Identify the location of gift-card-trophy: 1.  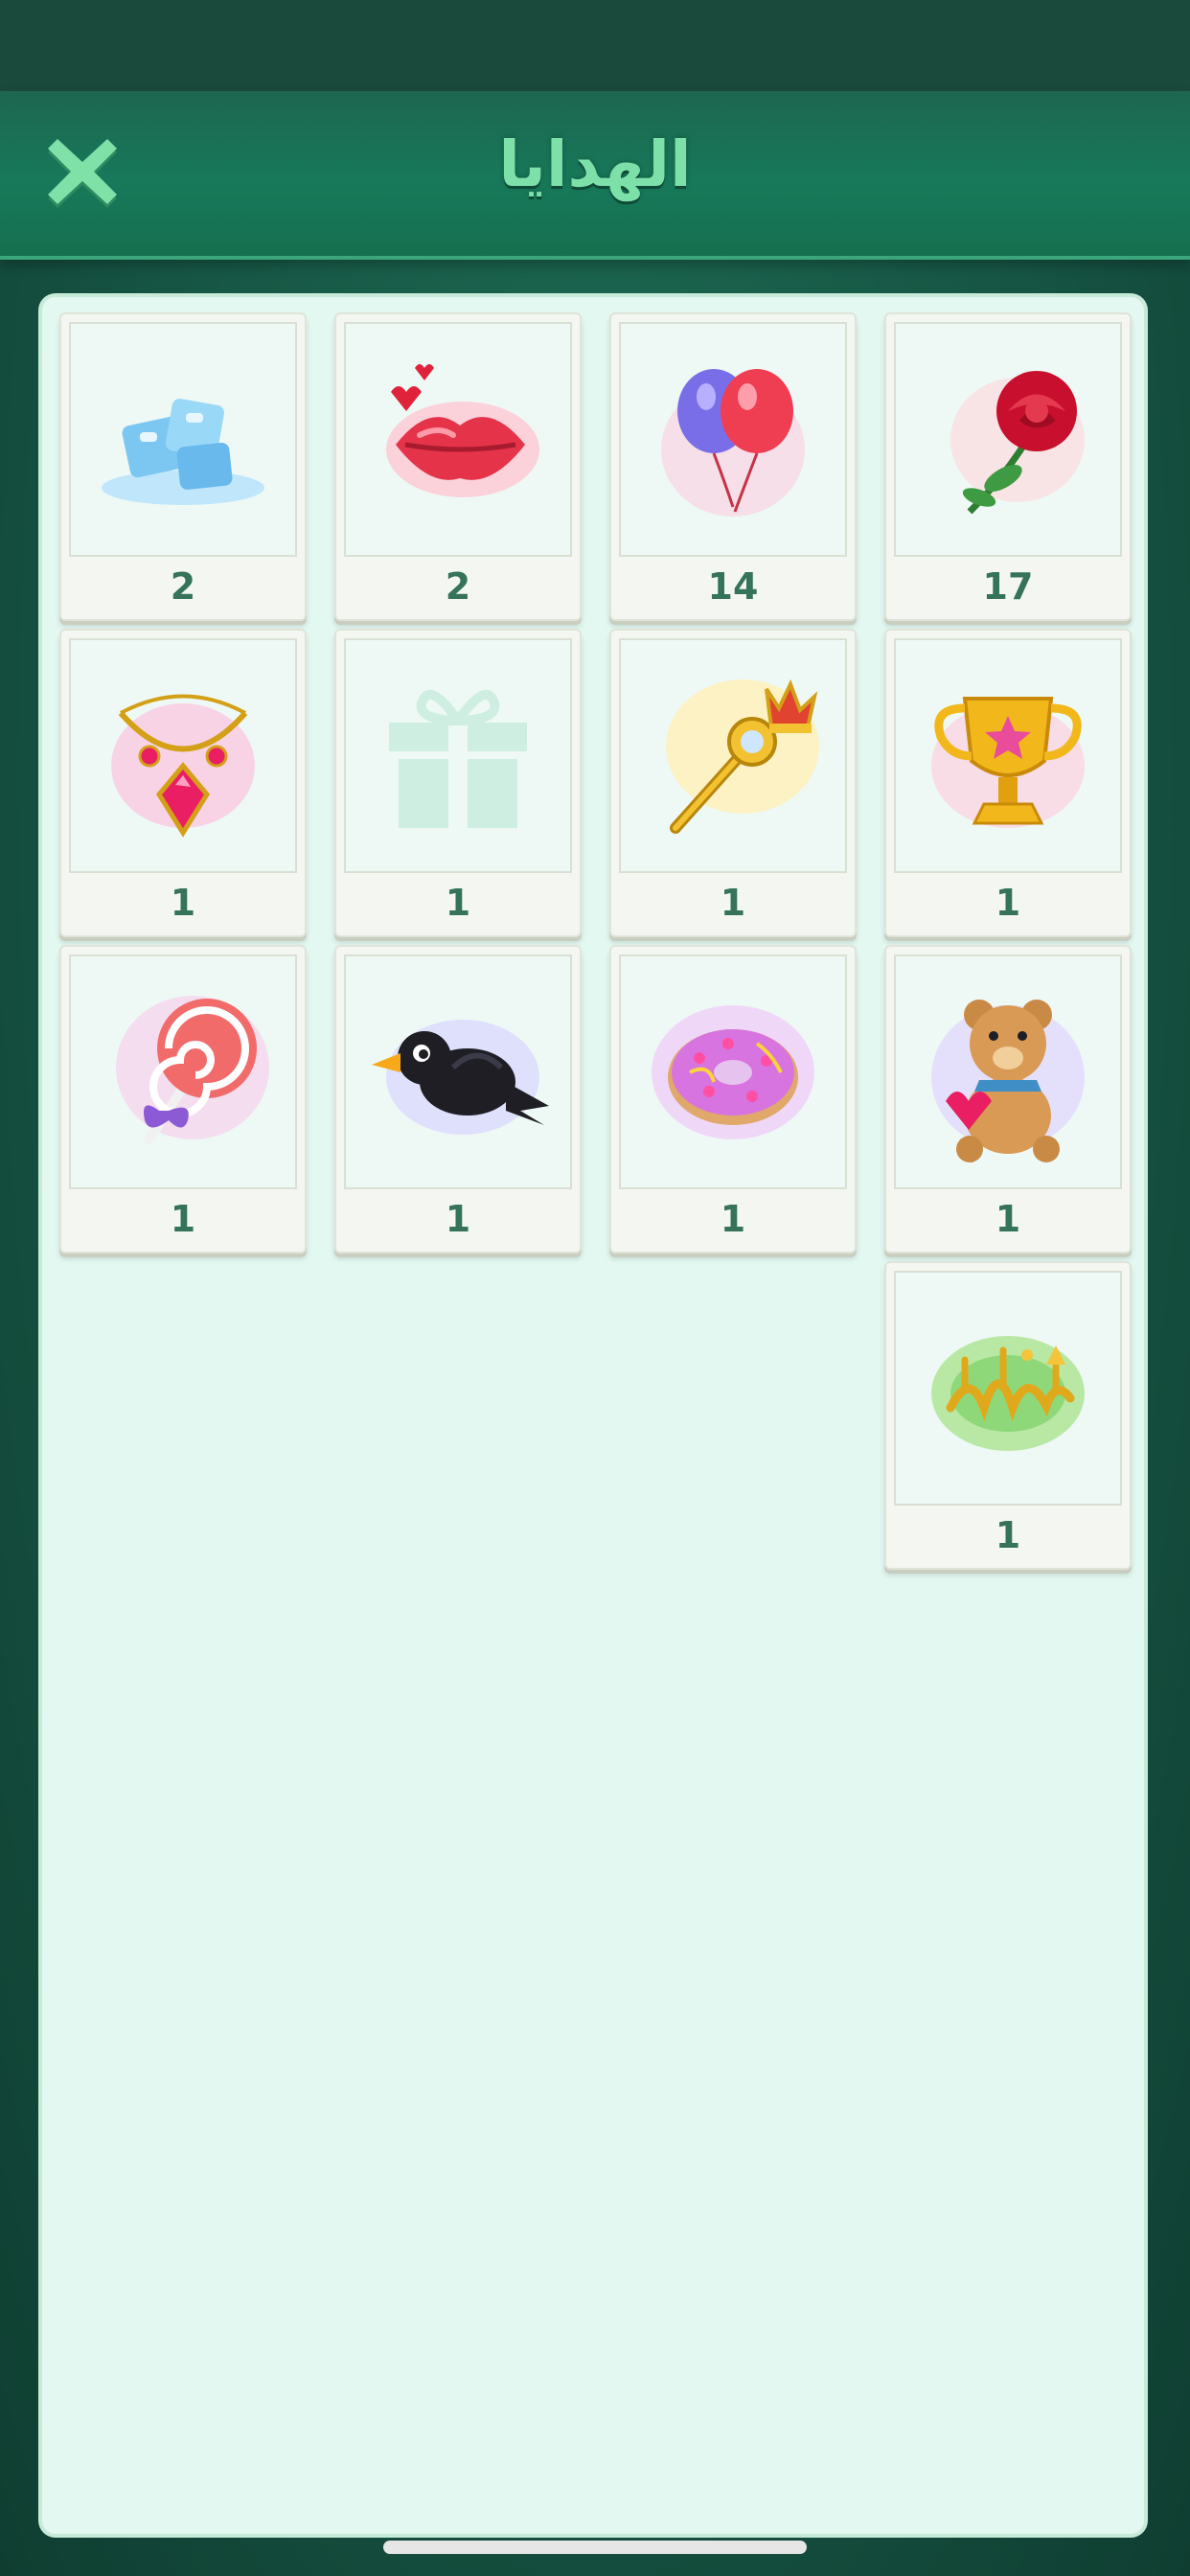
(1008, 783).